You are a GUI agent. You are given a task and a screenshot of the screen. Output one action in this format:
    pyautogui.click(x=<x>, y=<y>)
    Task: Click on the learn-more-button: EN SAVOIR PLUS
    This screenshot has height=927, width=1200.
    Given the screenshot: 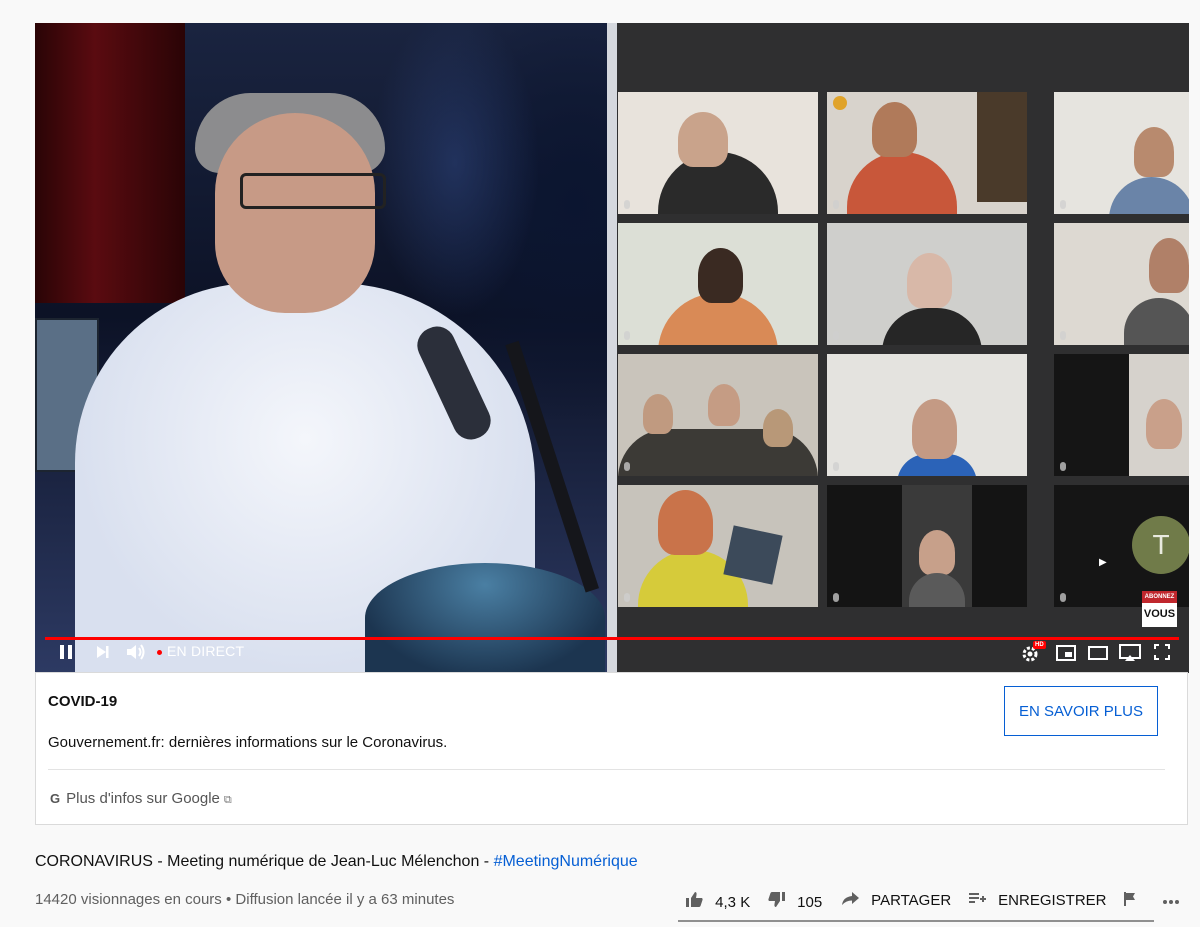 What is the action you would take?
    pyautogui.click(x=1081, y=711)
    